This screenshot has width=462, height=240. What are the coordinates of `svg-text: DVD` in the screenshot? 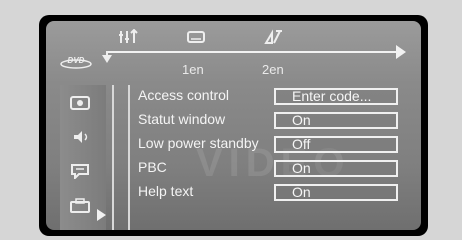 It's located at (76, 60).